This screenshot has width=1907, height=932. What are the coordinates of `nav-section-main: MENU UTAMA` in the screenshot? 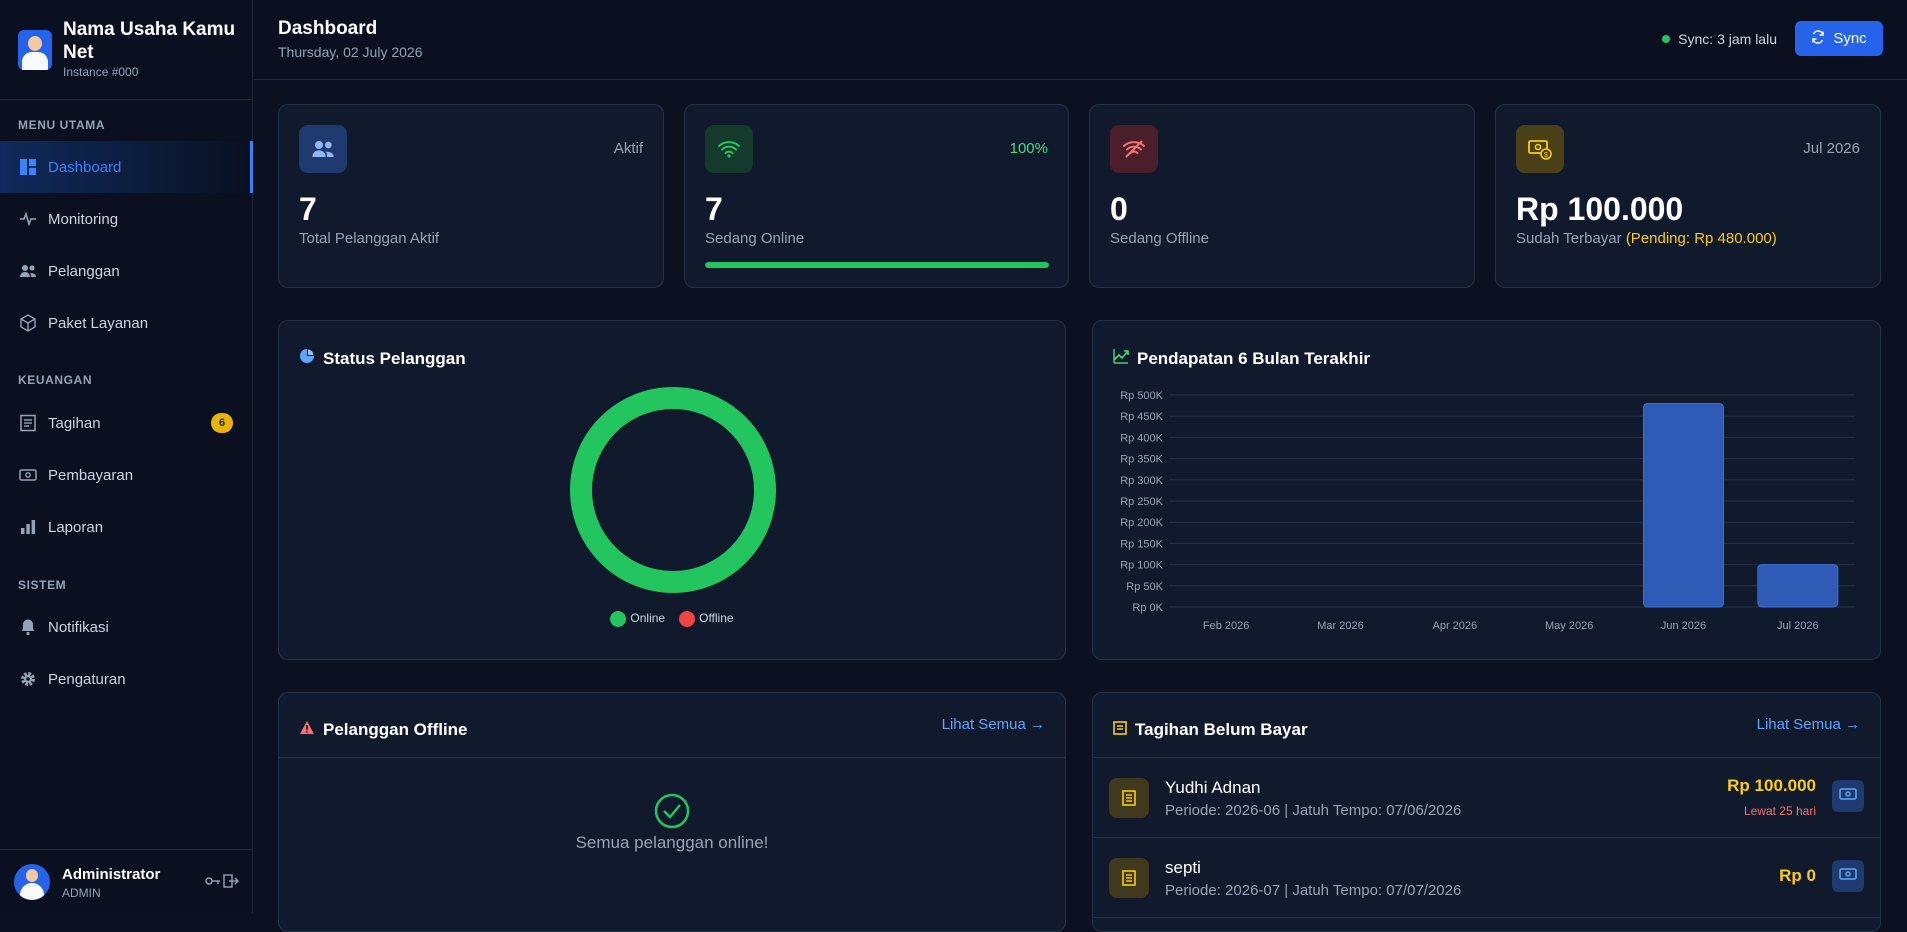 It's located at (62, 125).